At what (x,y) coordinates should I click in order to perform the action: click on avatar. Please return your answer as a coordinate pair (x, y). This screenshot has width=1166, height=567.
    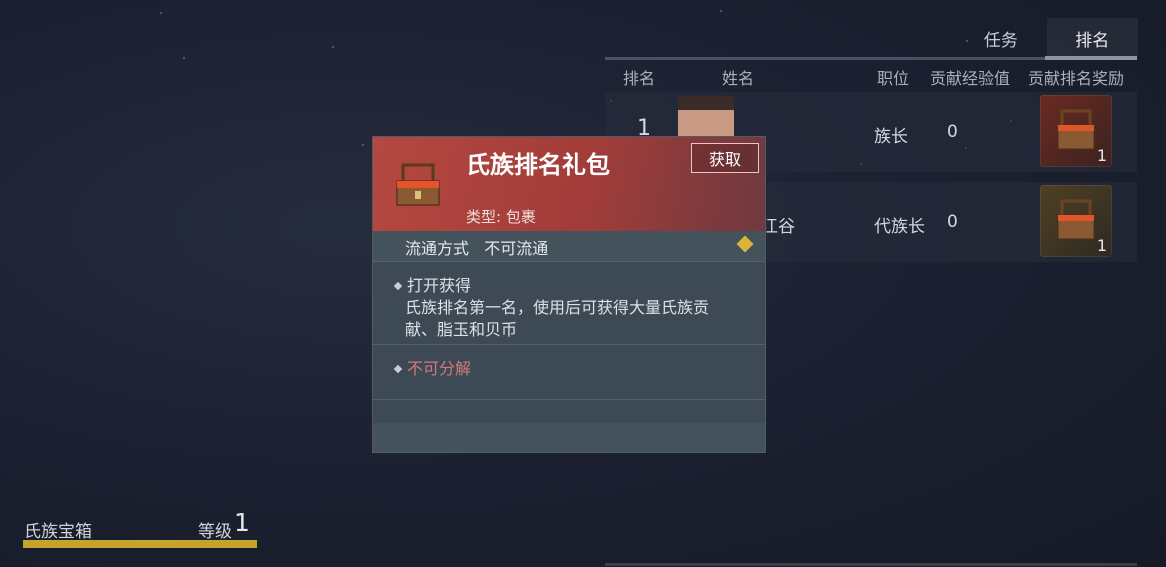
    Looking at the image, I should click on (706, 119).